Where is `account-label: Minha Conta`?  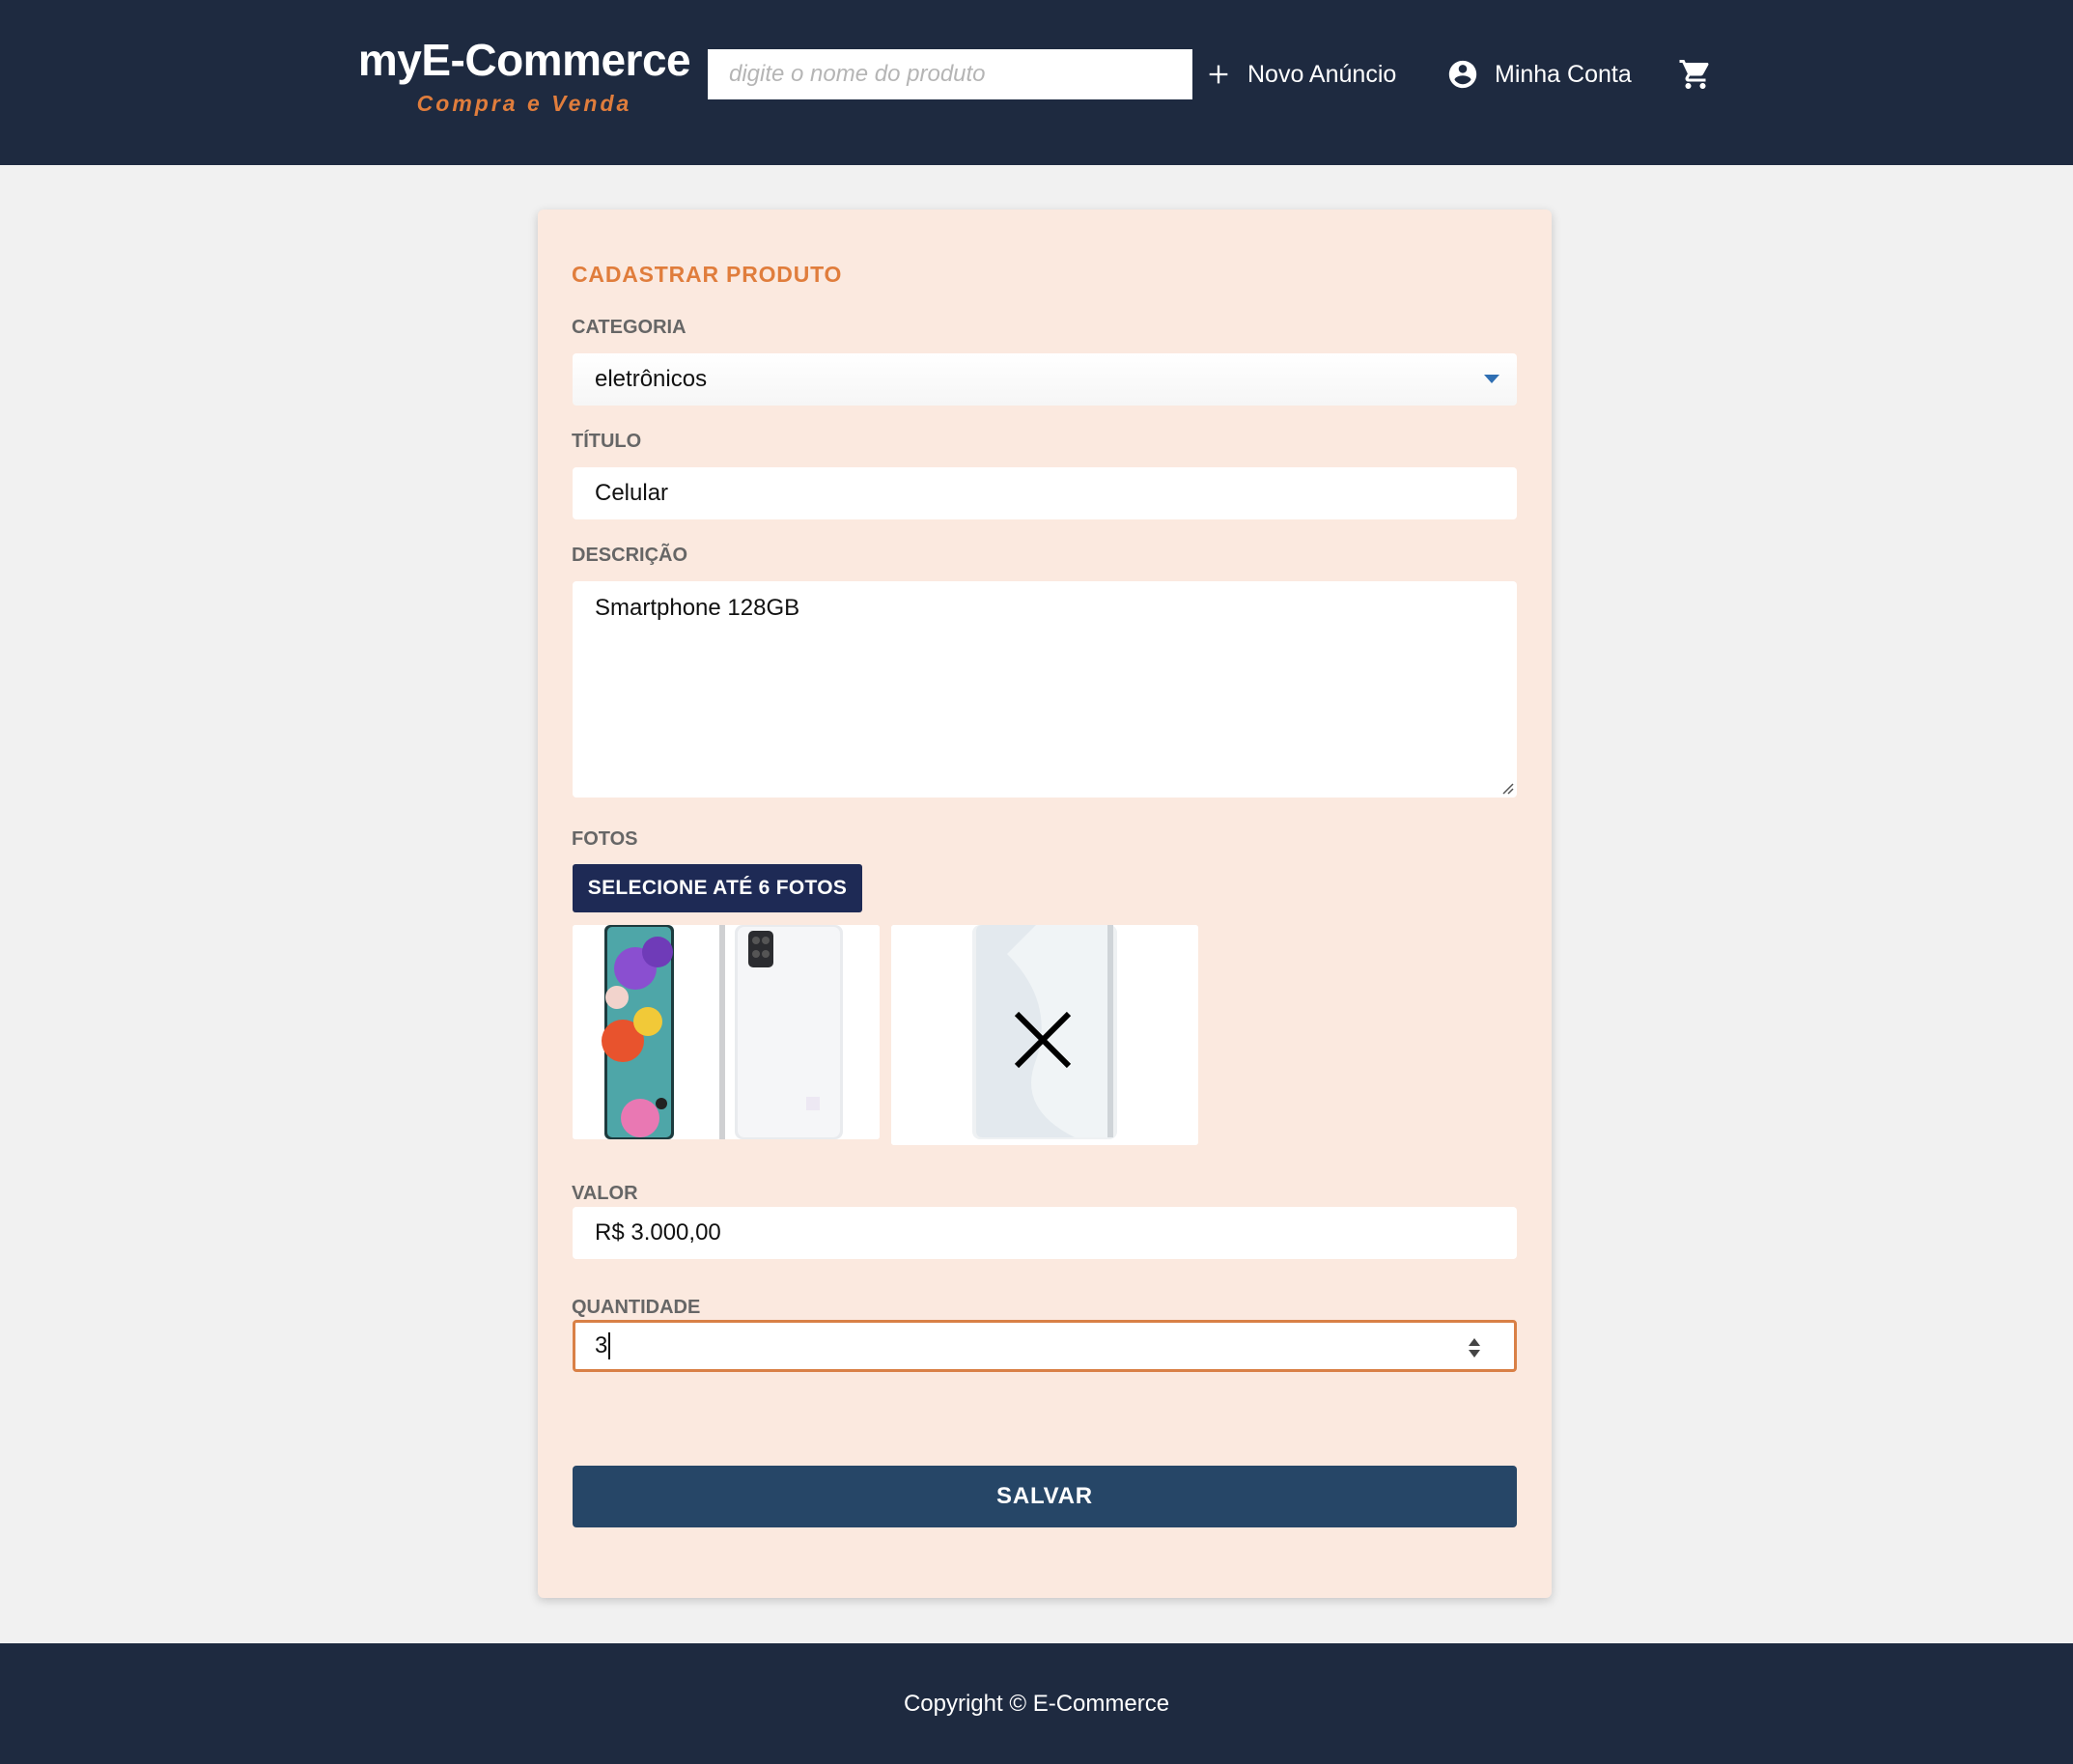 account-label: Minha Conta is located at coordinates (1563, 74).